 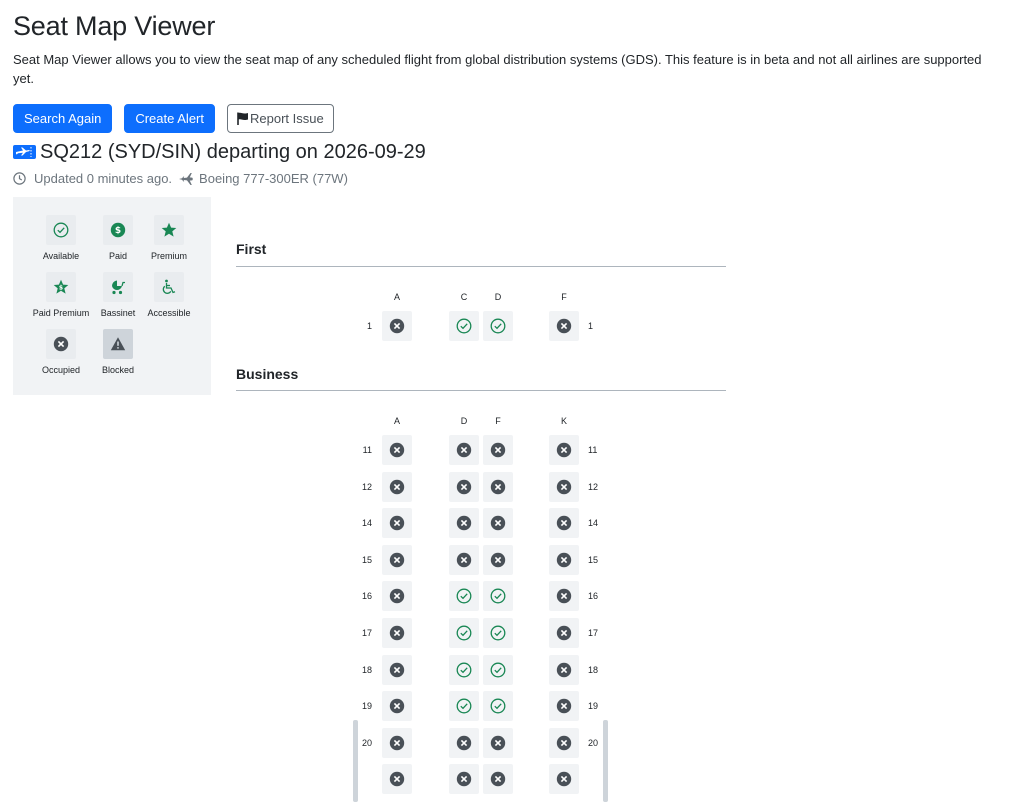 What do you see at coordinates (464, 297) in the screenshot?
I see `column-letter: C` at bounding box center [464, 297].